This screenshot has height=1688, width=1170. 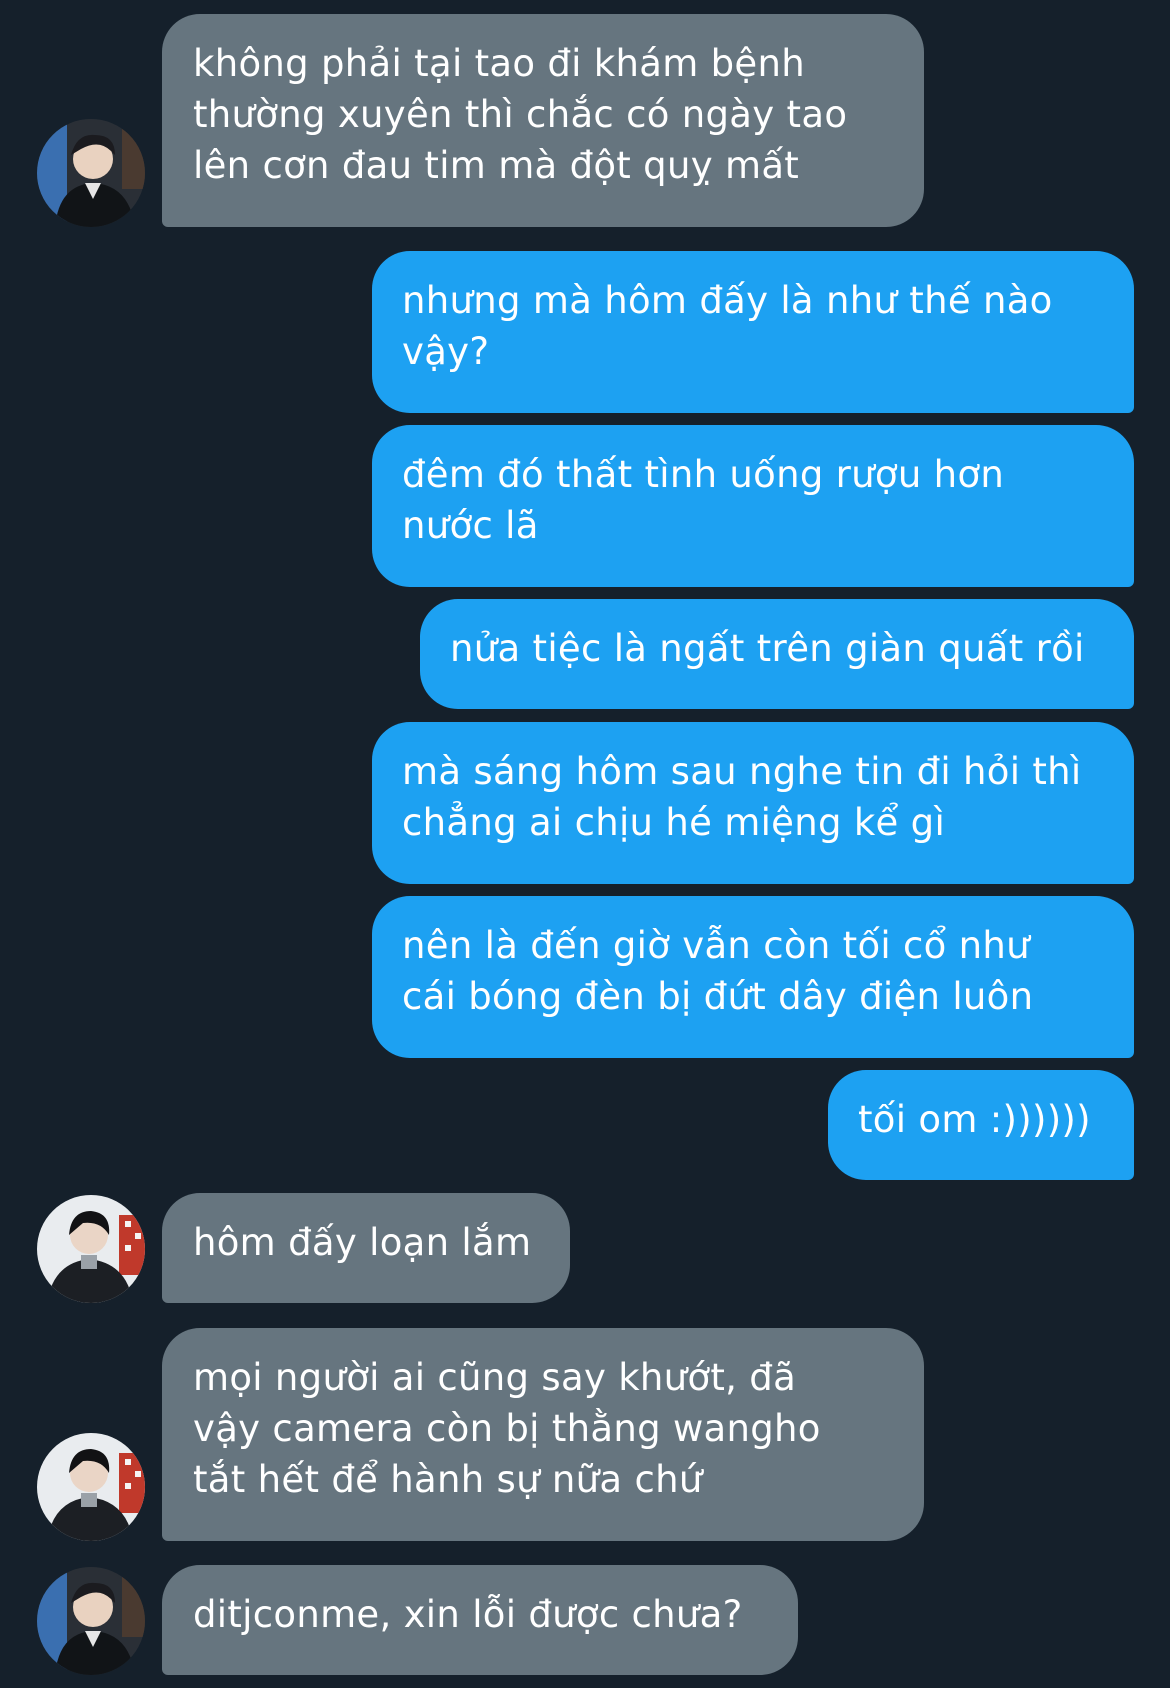 What do you see at coordinates (753, 332) in the screenshot?
I see `message-bubble-outgoing: nhưng mà hôm đấy là như thế nào vậy?` at bounding box center [753, 332].